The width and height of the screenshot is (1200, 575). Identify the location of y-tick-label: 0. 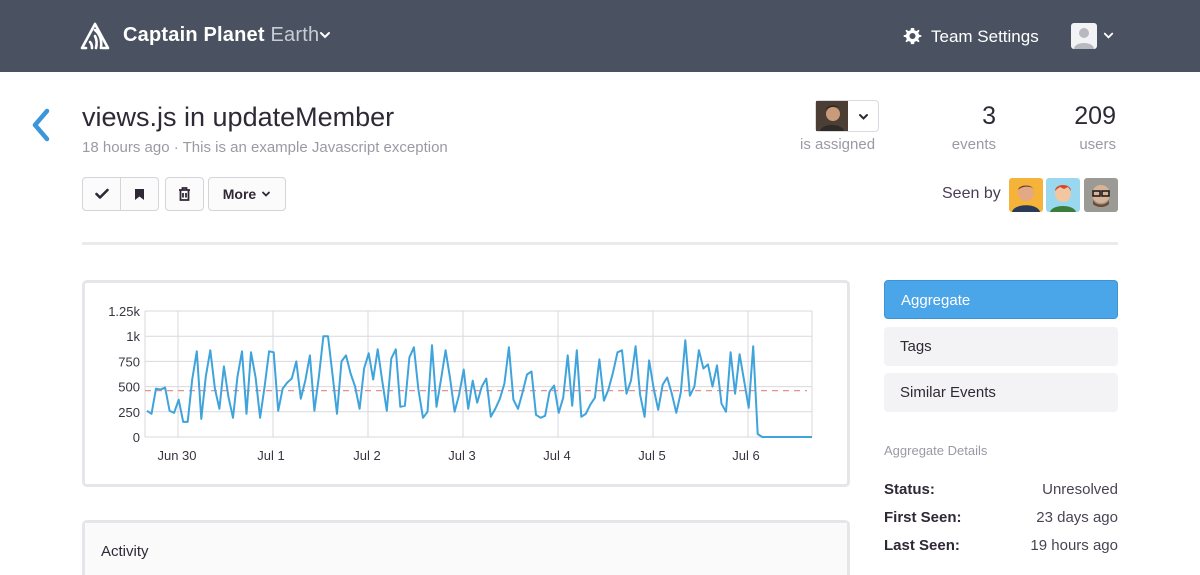
(136, 437).